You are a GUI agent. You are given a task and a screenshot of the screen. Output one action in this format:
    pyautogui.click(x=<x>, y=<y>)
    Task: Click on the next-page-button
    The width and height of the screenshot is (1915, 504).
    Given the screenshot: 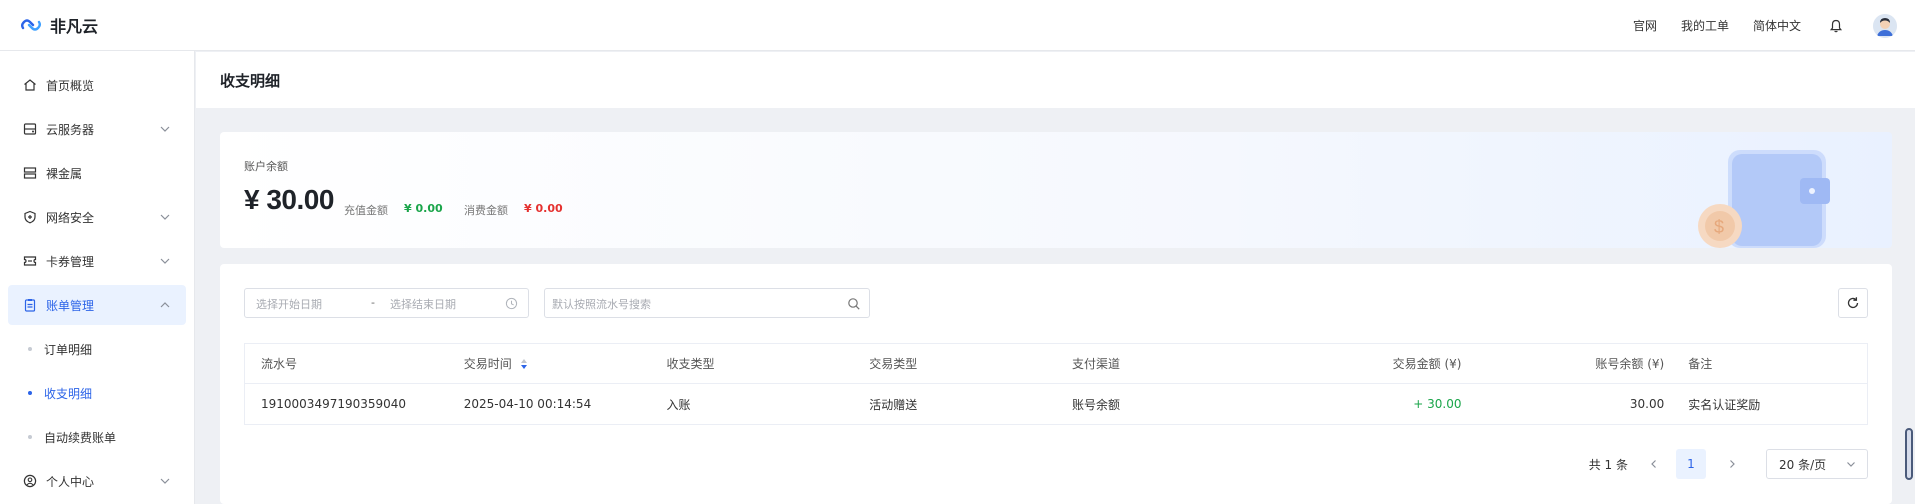 What is the action you would take?
    pyautogui.click(x=1732, y=464)
    